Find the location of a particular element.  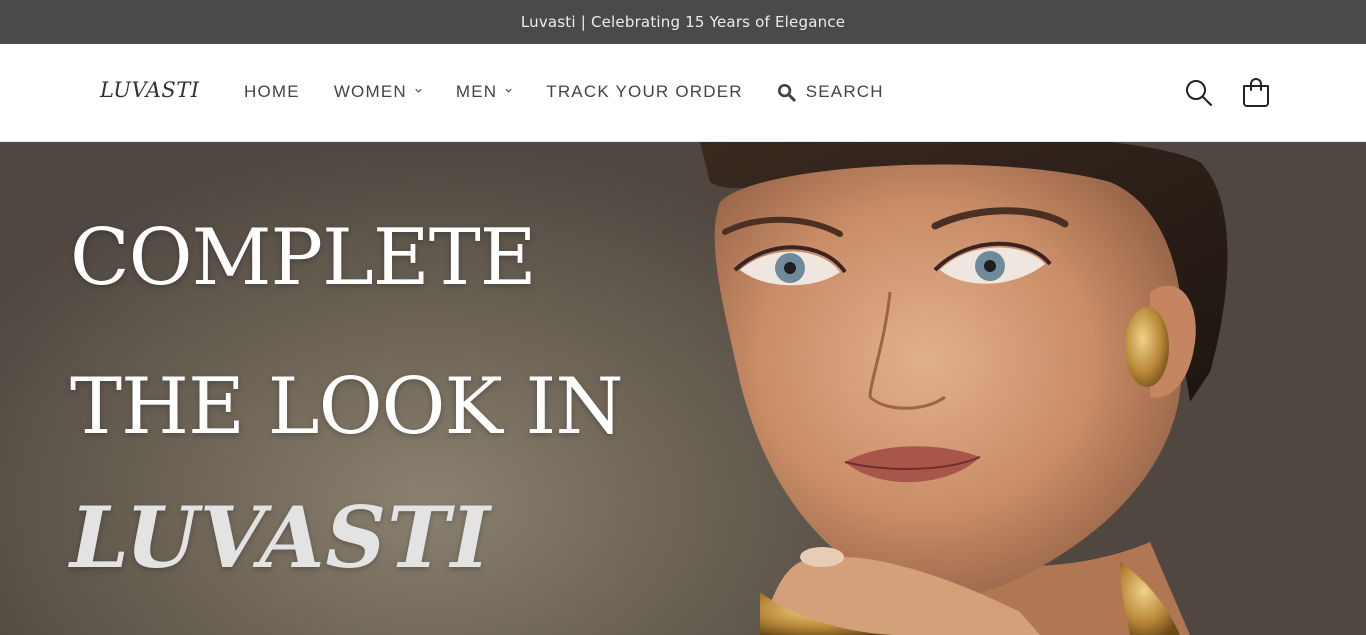

nav-track-order-label: TRACK YOUR ORDER is located at coordinates (644, 91).